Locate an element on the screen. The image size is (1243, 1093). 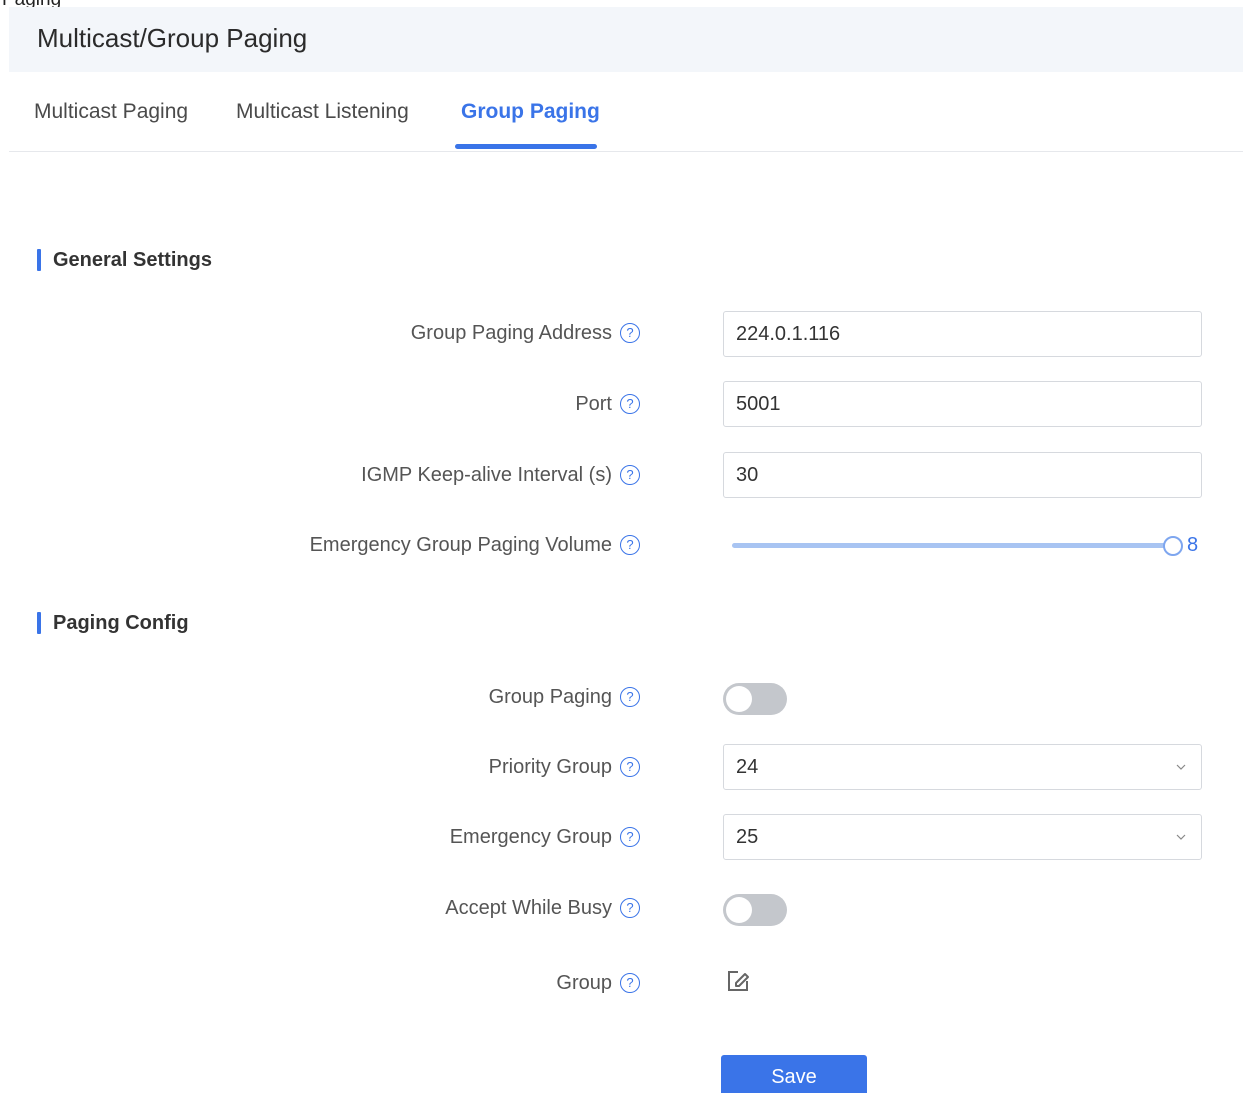
emergency-volume-slider is located at coordinates (952, 545).